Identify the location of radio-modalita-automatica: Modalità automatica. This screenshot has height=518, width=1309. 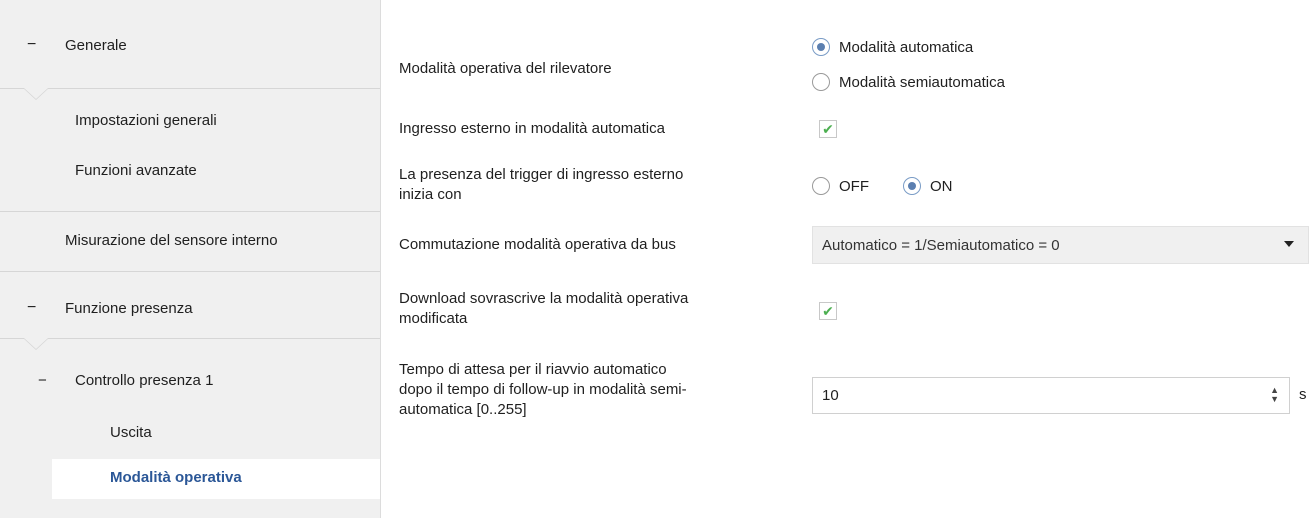
(892, 47).